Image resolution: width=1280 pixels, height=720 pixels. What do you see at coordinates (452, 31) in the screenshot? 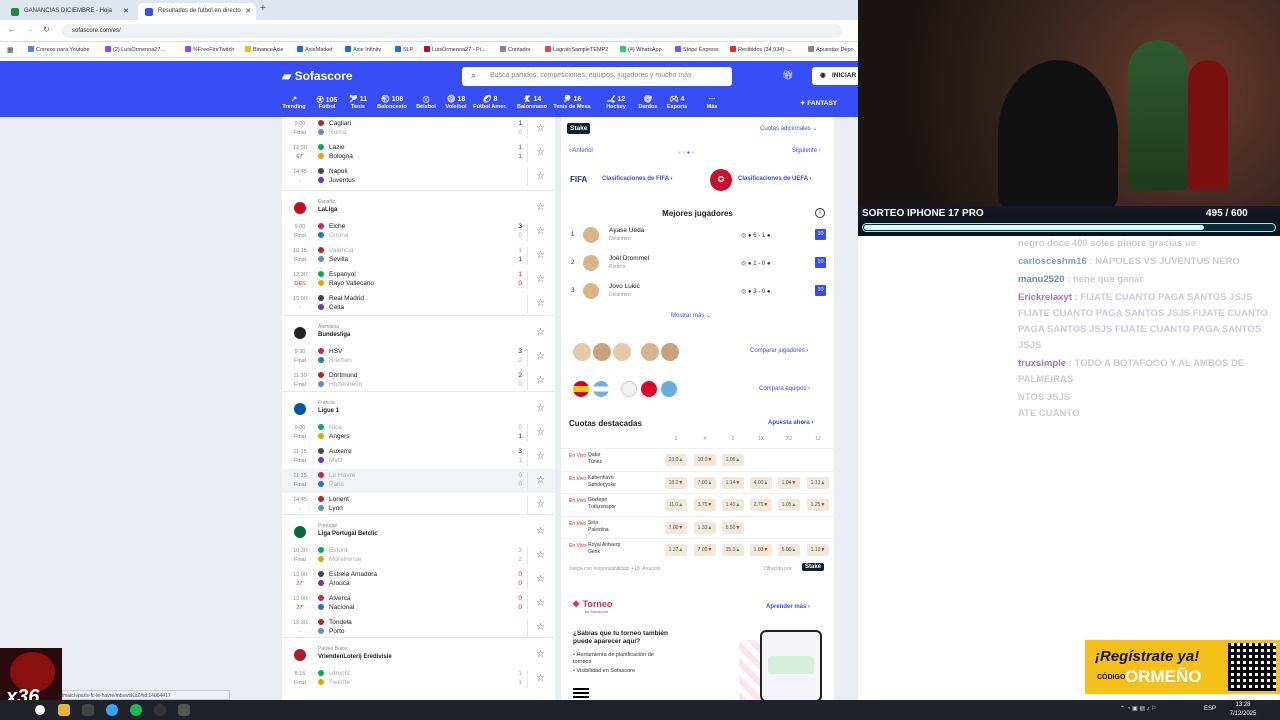
I see `url-input: sofascore.com/es/` at bounding box center [452, 31].